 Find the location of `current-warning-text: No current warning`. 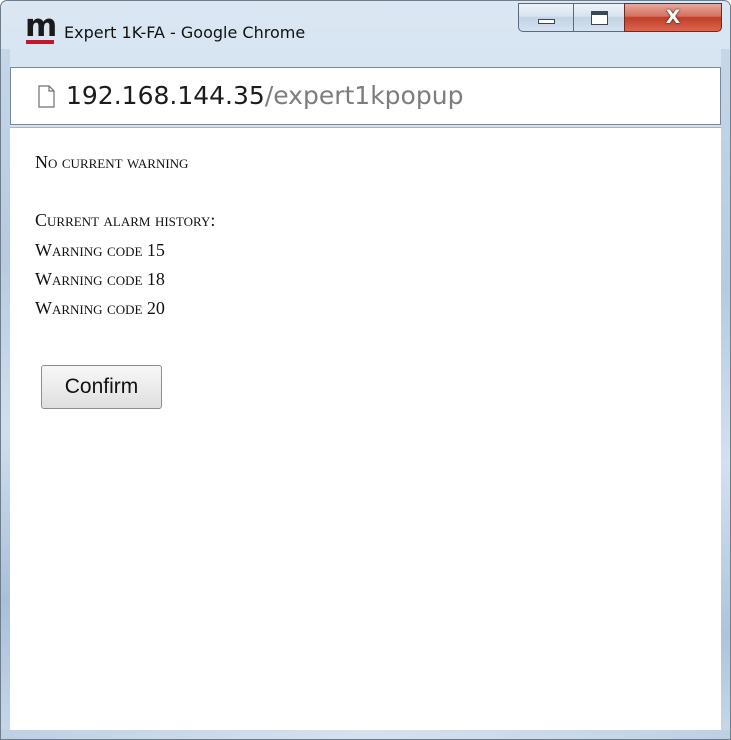

current-warning-text: No current warning is located at coordinates (112, 162).